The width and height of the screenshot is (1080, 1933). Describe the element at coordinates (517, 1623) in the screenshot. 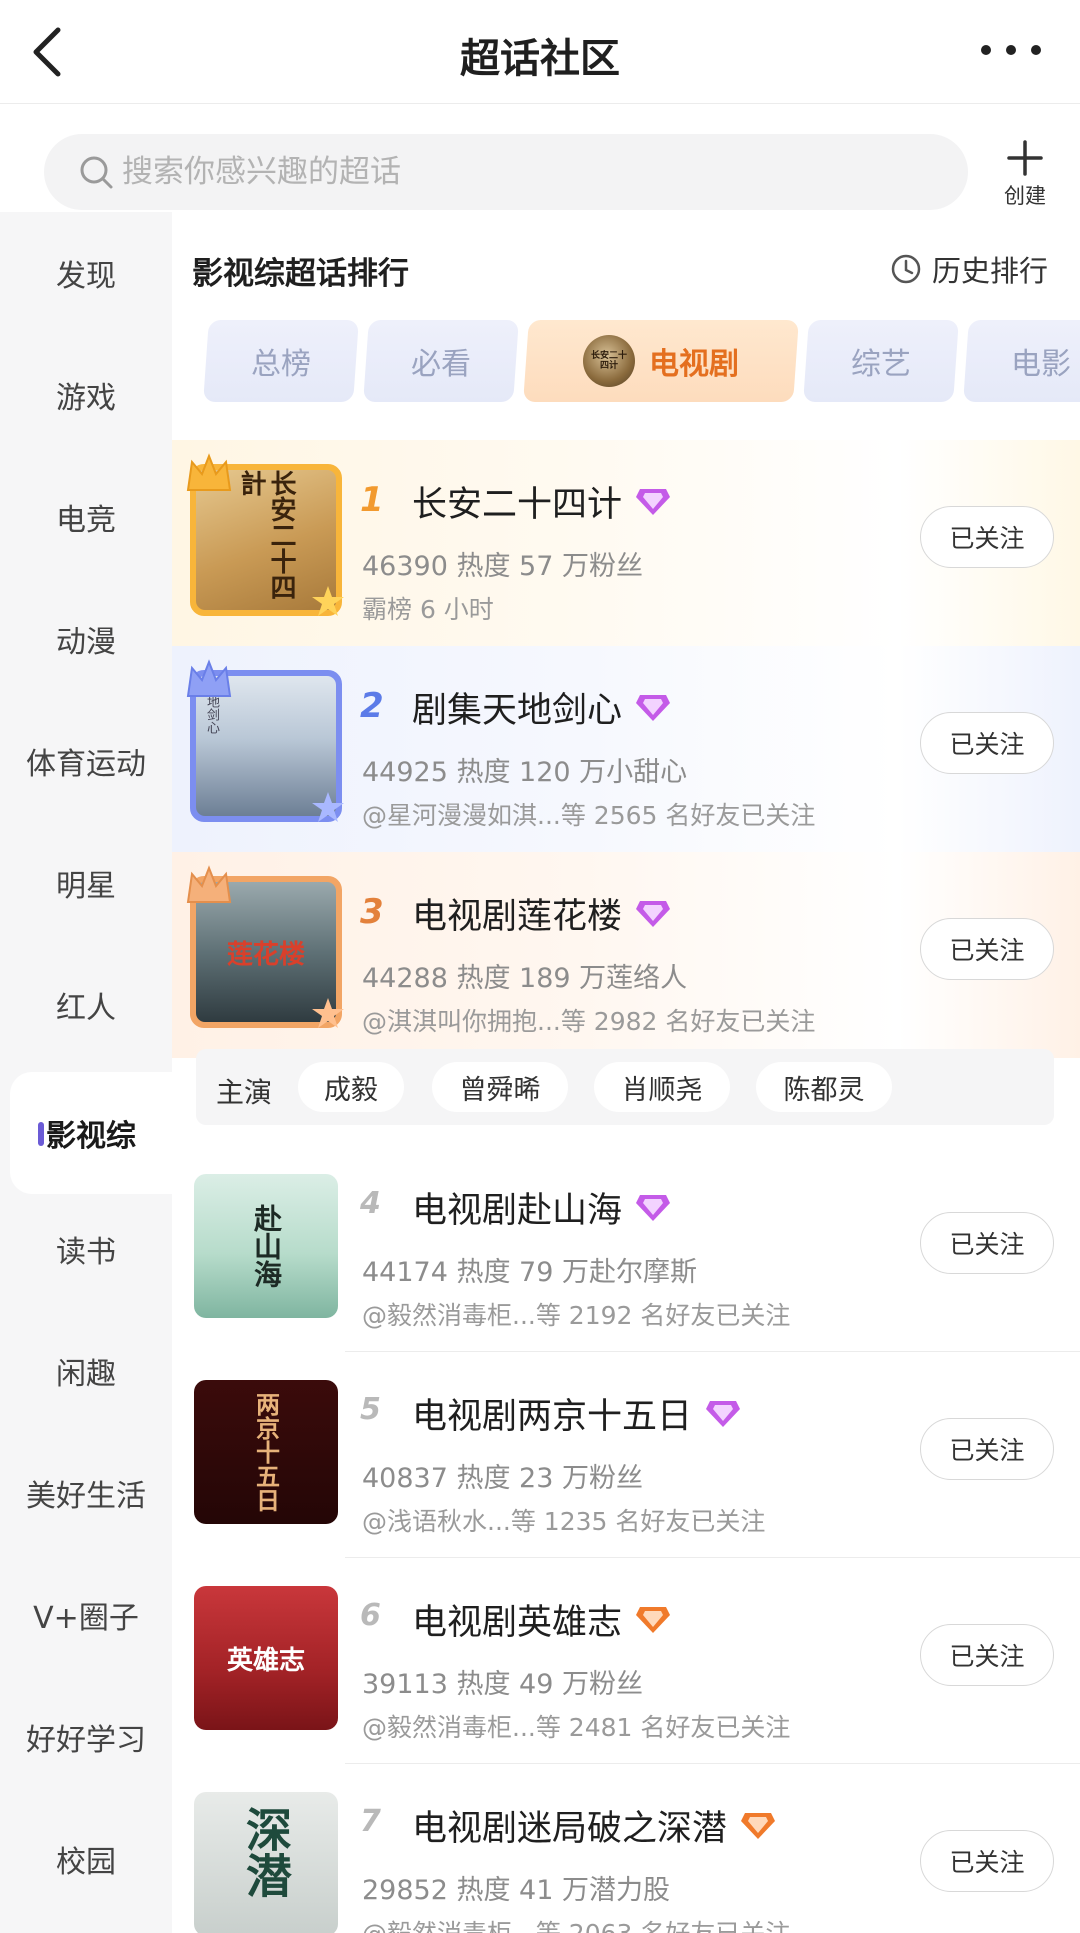

I see `topic-name-text: 电视剧英雄志` at that location.